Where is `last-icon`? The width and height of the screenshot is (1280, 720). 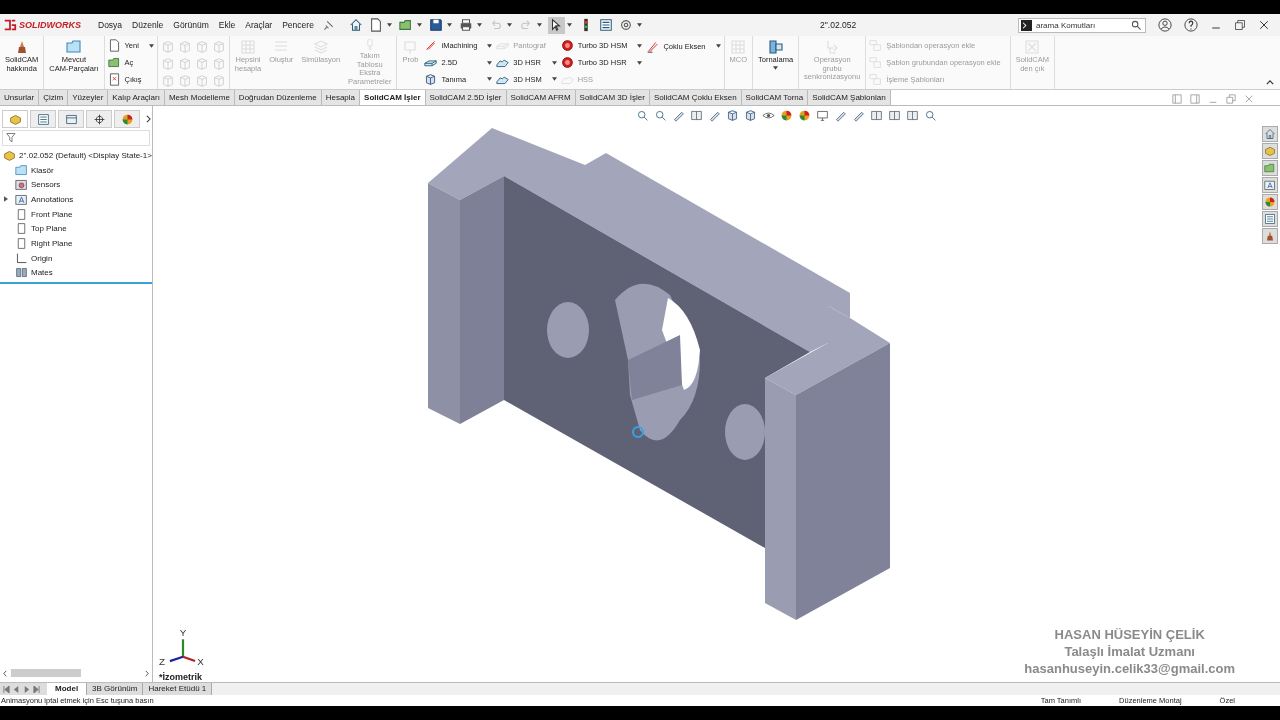 last-icon is located at coordinates (36, 689).